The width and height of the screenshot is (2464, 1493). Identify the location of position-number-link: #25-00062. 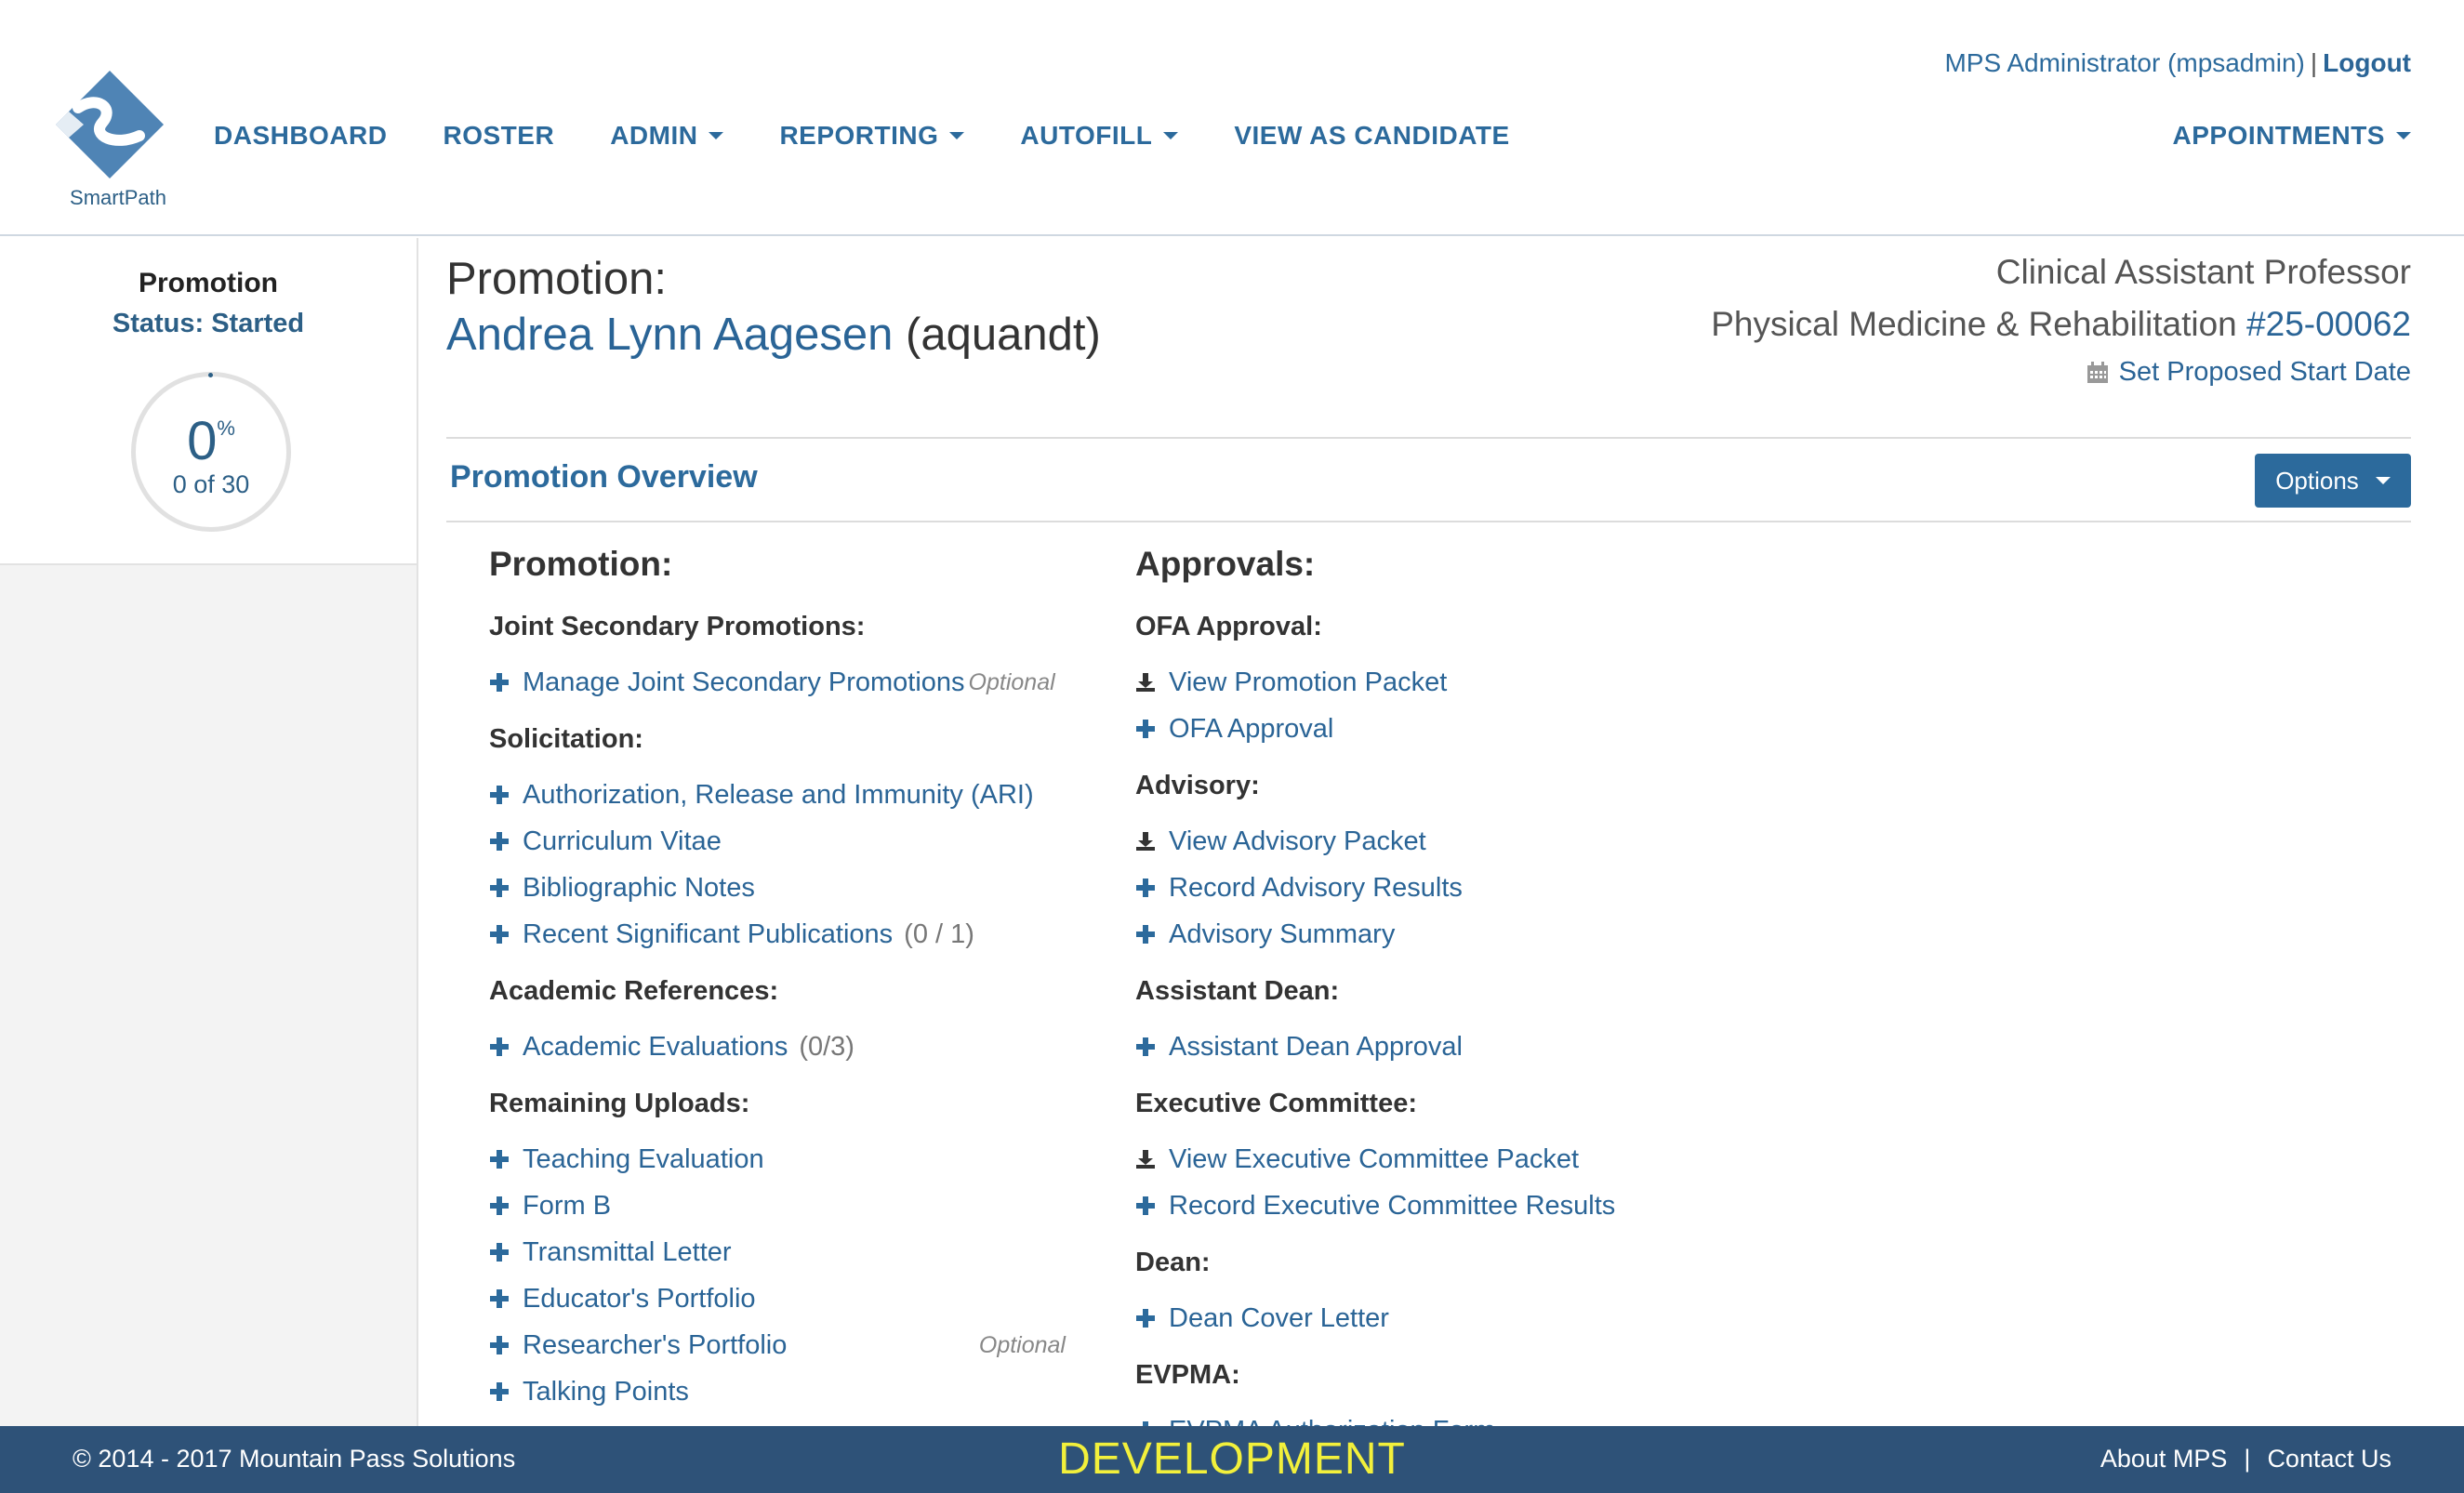
(2328, 324).